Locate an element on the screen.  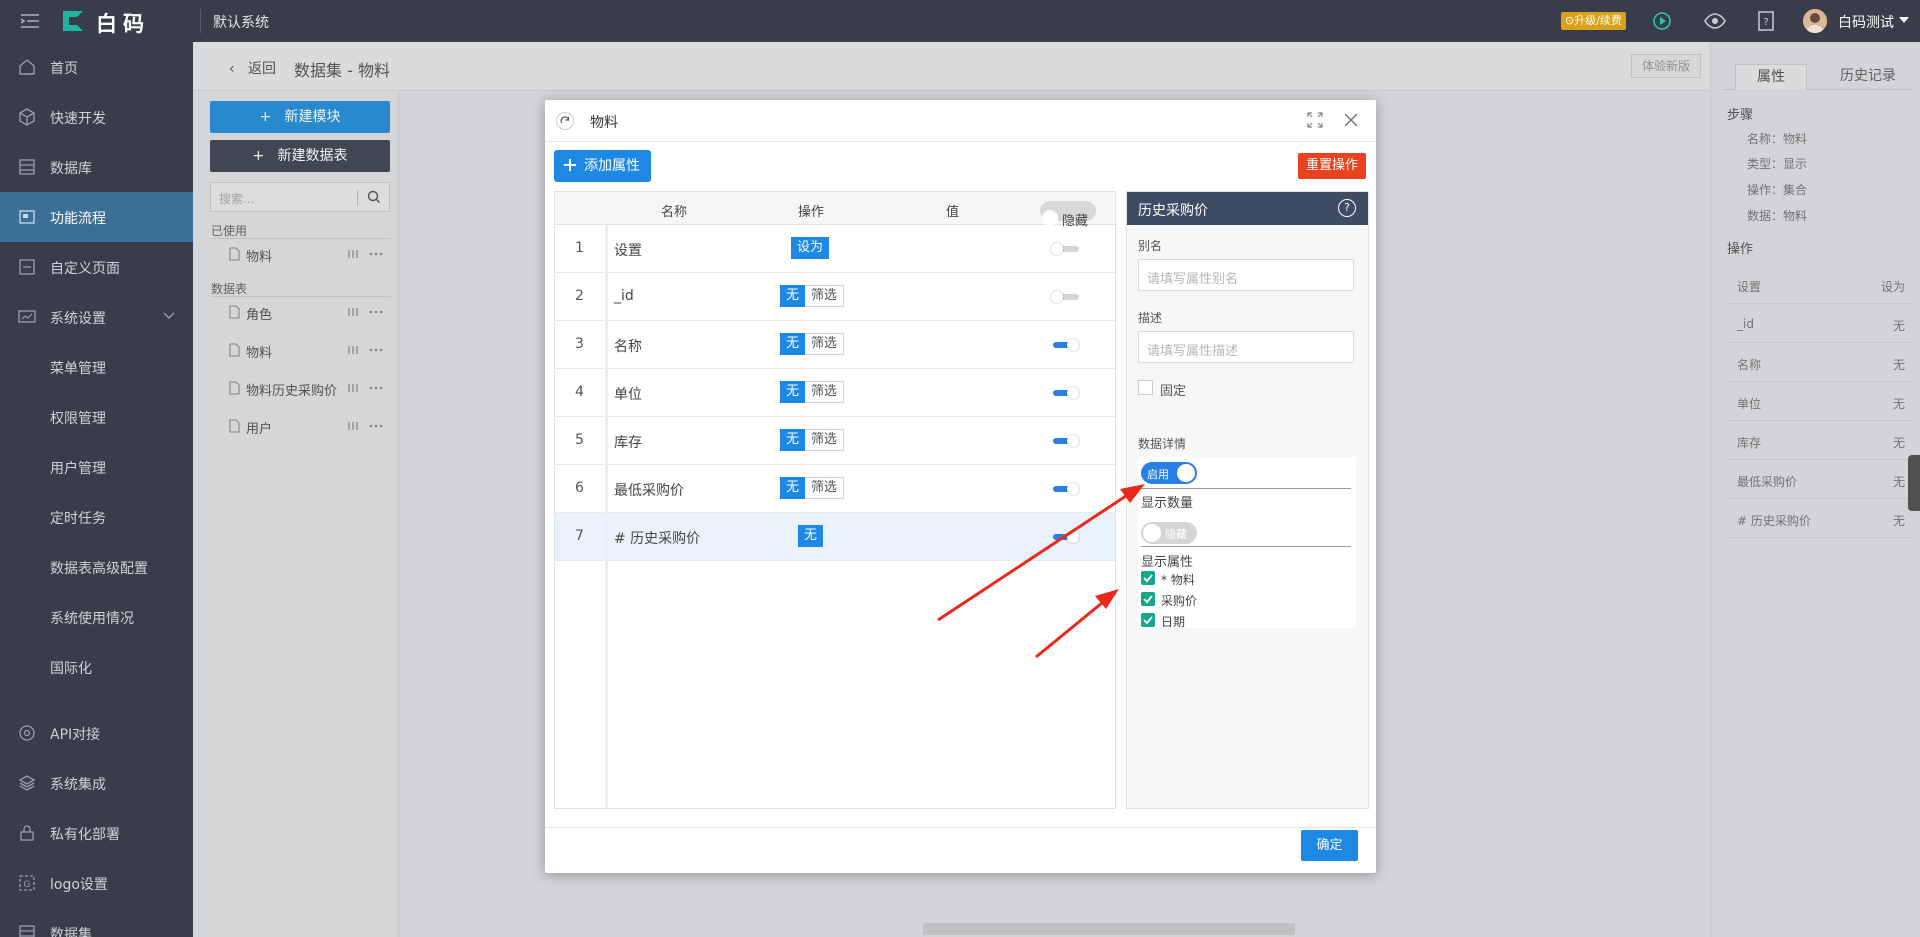
experience-new-button: 体验新版 is located at coordinates (1666, 66).